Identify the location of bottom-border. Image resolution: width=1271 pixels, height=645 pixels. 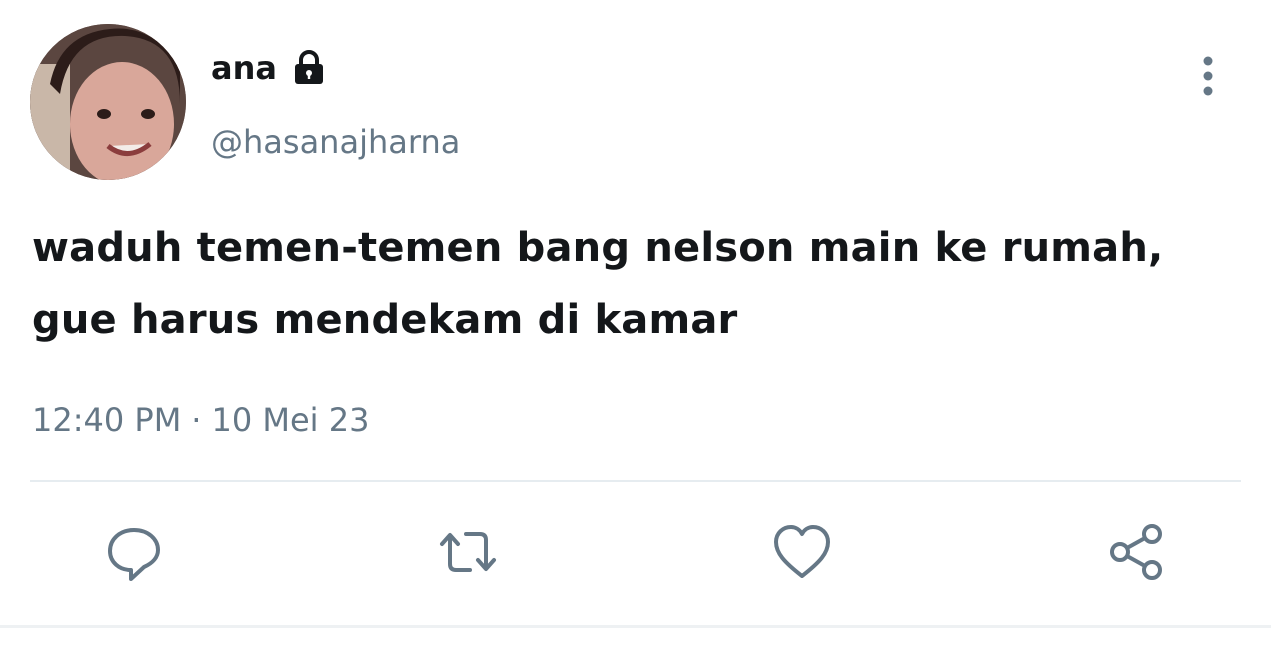
(635, 626).